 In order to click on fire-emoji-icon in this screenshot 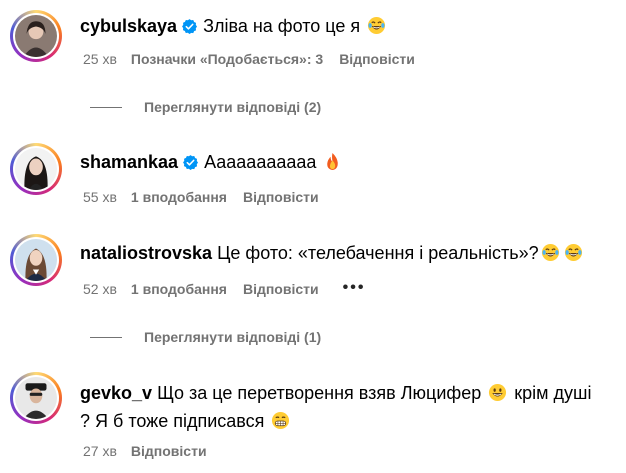, I will do `click(332, 161)`.